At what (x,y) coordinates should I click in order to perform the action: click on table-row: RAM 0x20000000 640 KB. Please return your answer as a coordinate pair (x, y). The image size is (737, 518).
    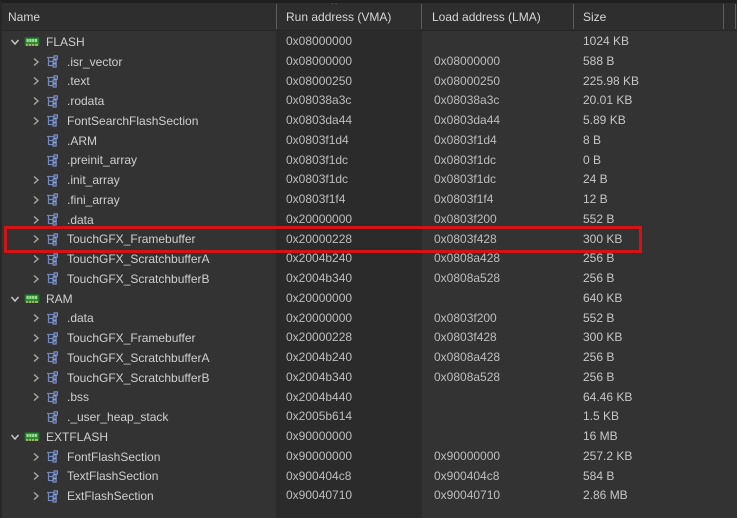
    Looking at the image, I should click on (369, 299).